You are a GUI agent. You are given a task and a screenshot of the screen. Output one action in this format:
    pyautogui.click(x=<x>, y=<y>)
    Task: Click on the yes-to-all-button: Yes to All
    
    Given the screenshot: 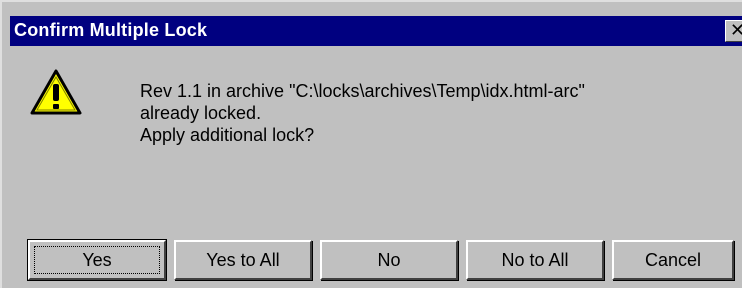 What is the action you would take?
    pyautogui.click(x=243, y=260)
    